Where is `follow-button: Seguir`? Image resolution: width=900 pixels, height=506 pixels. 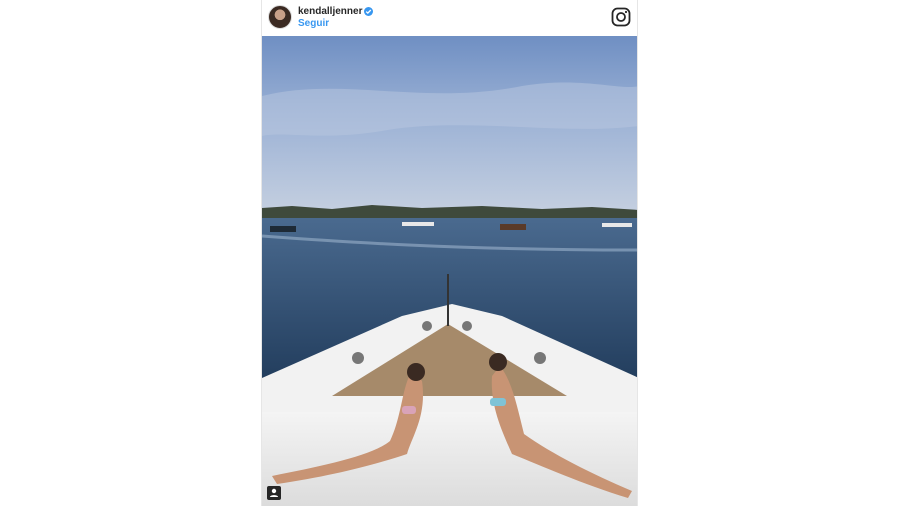
follow-button: Seguir is located at coordinates (313, 23).